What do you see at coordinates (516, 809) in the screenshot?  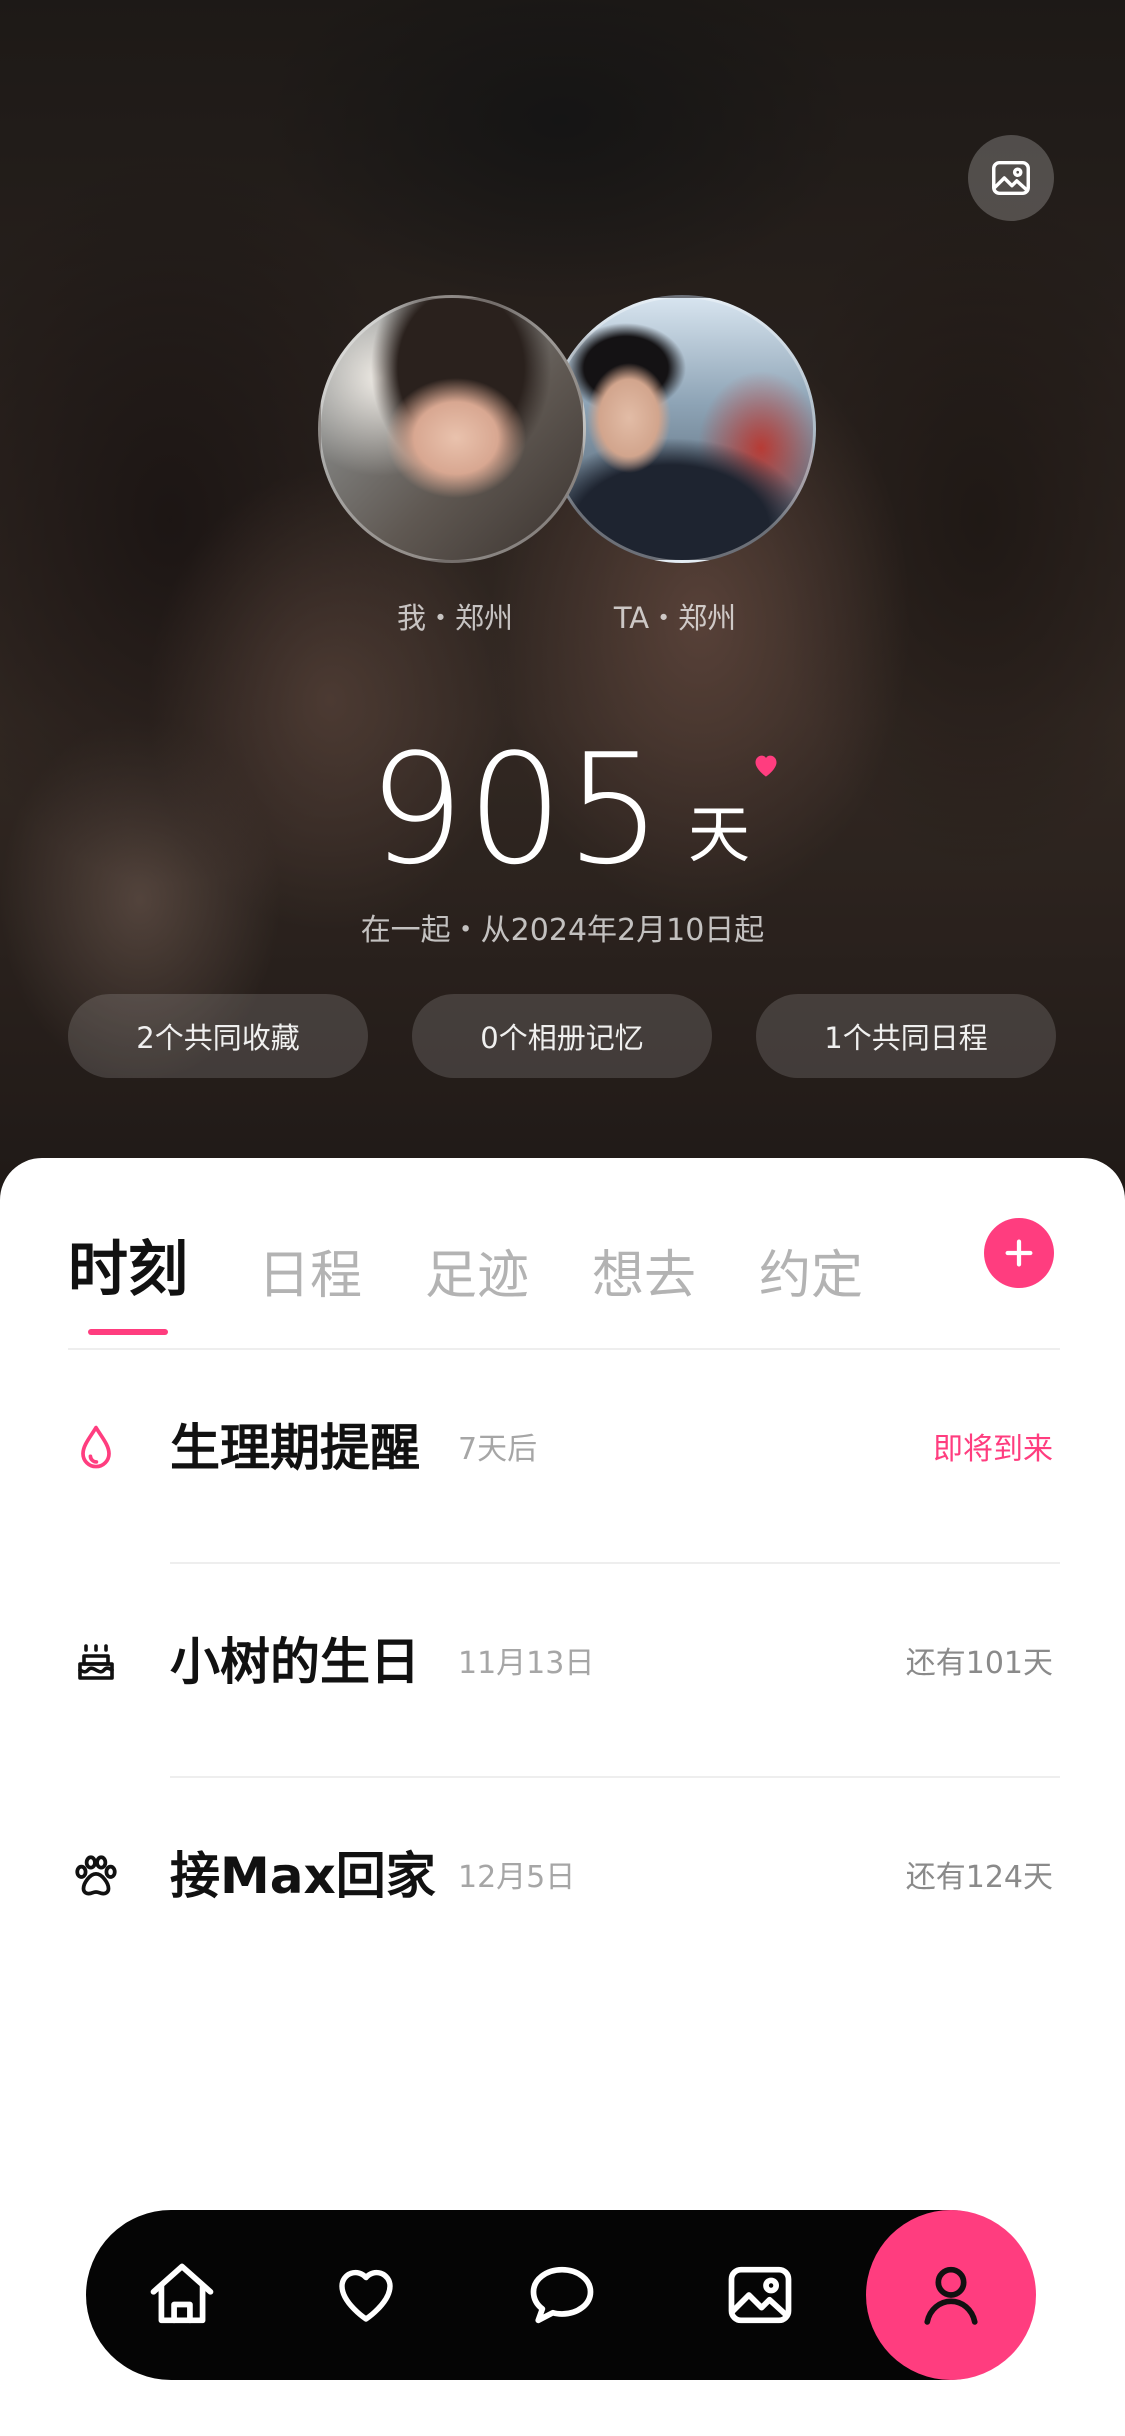 I see `days-count: 905` at bounding box center [516, 809].